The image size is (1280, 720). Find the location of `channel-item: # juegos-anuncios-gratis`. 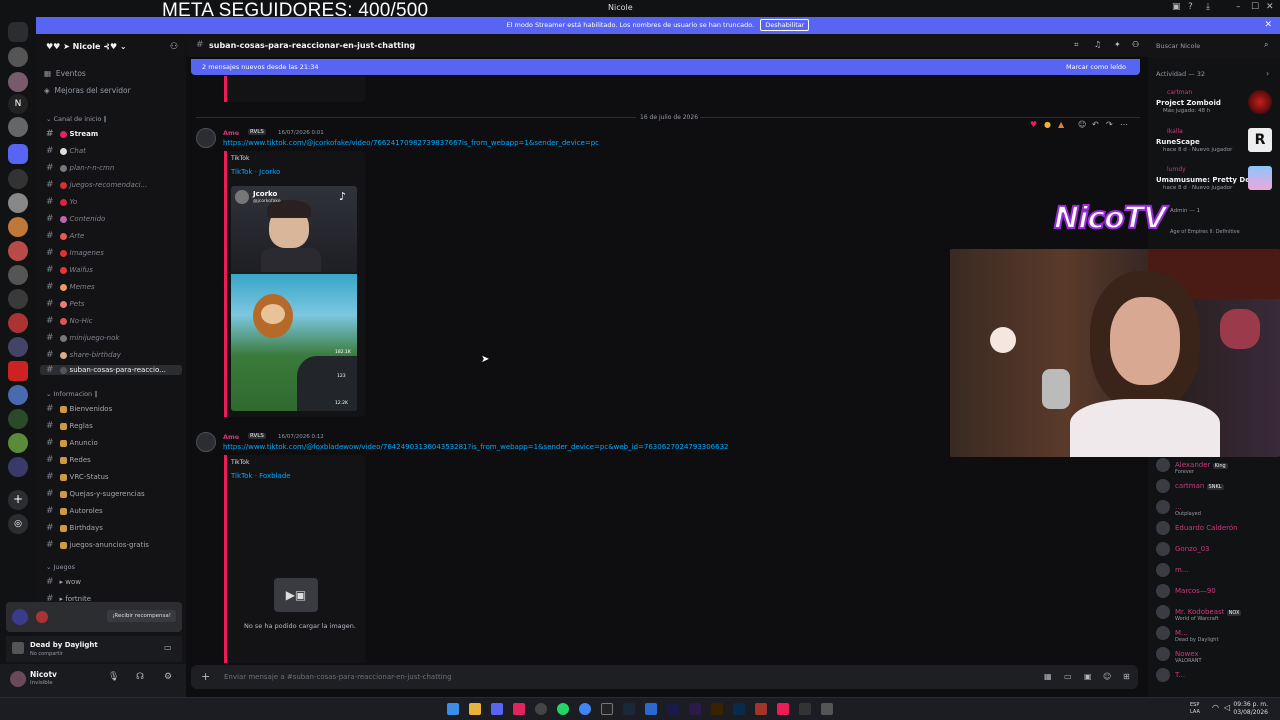

channel-item: # juegos-anuncios-gratis is located at coordinates (97, 545).